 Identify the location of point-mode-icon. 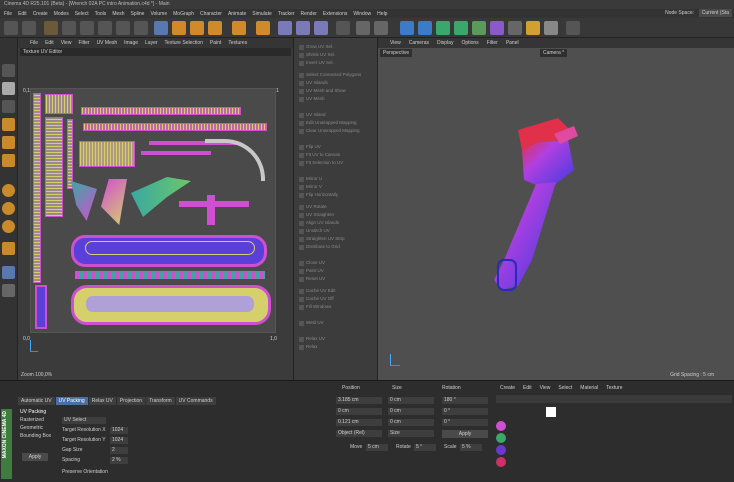
(8, 124).